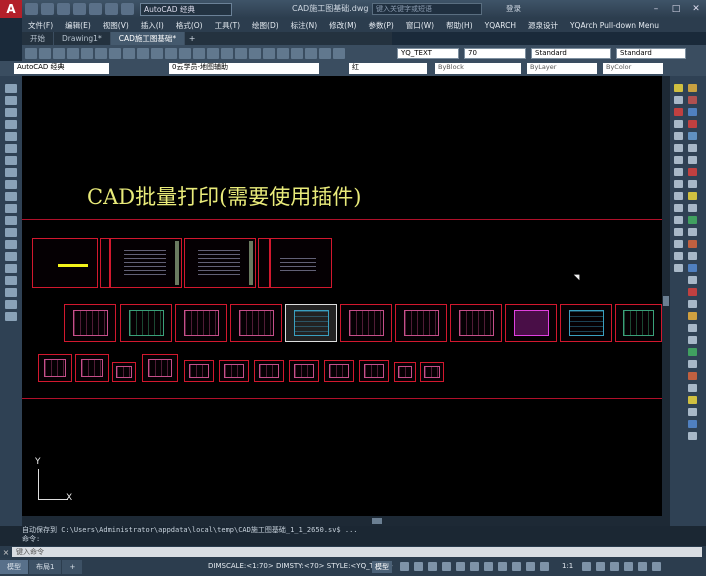 The image size is (706, 576). What do you see at coordinates (47, 9) in the screenshot?
I see `open-file-icon` at bounding box center [47, 9].